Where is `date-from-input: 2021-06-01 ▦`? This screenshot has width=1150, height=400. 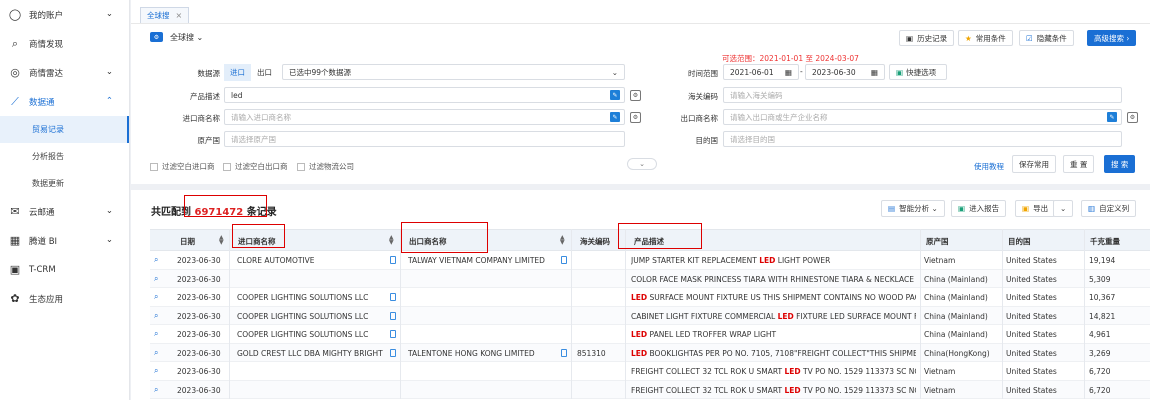
date-from-input: 2021-06-01 ▦ is located at coordinates (761, 72).